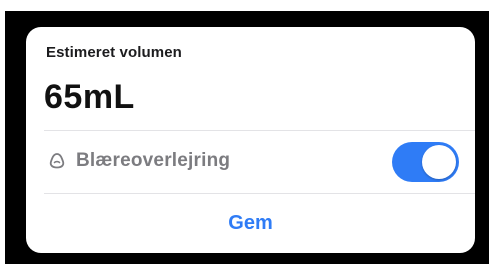 The width and height of the screenshot is (489, 264). I want to click on bladder-overlay-toggle, so click(425, 162).